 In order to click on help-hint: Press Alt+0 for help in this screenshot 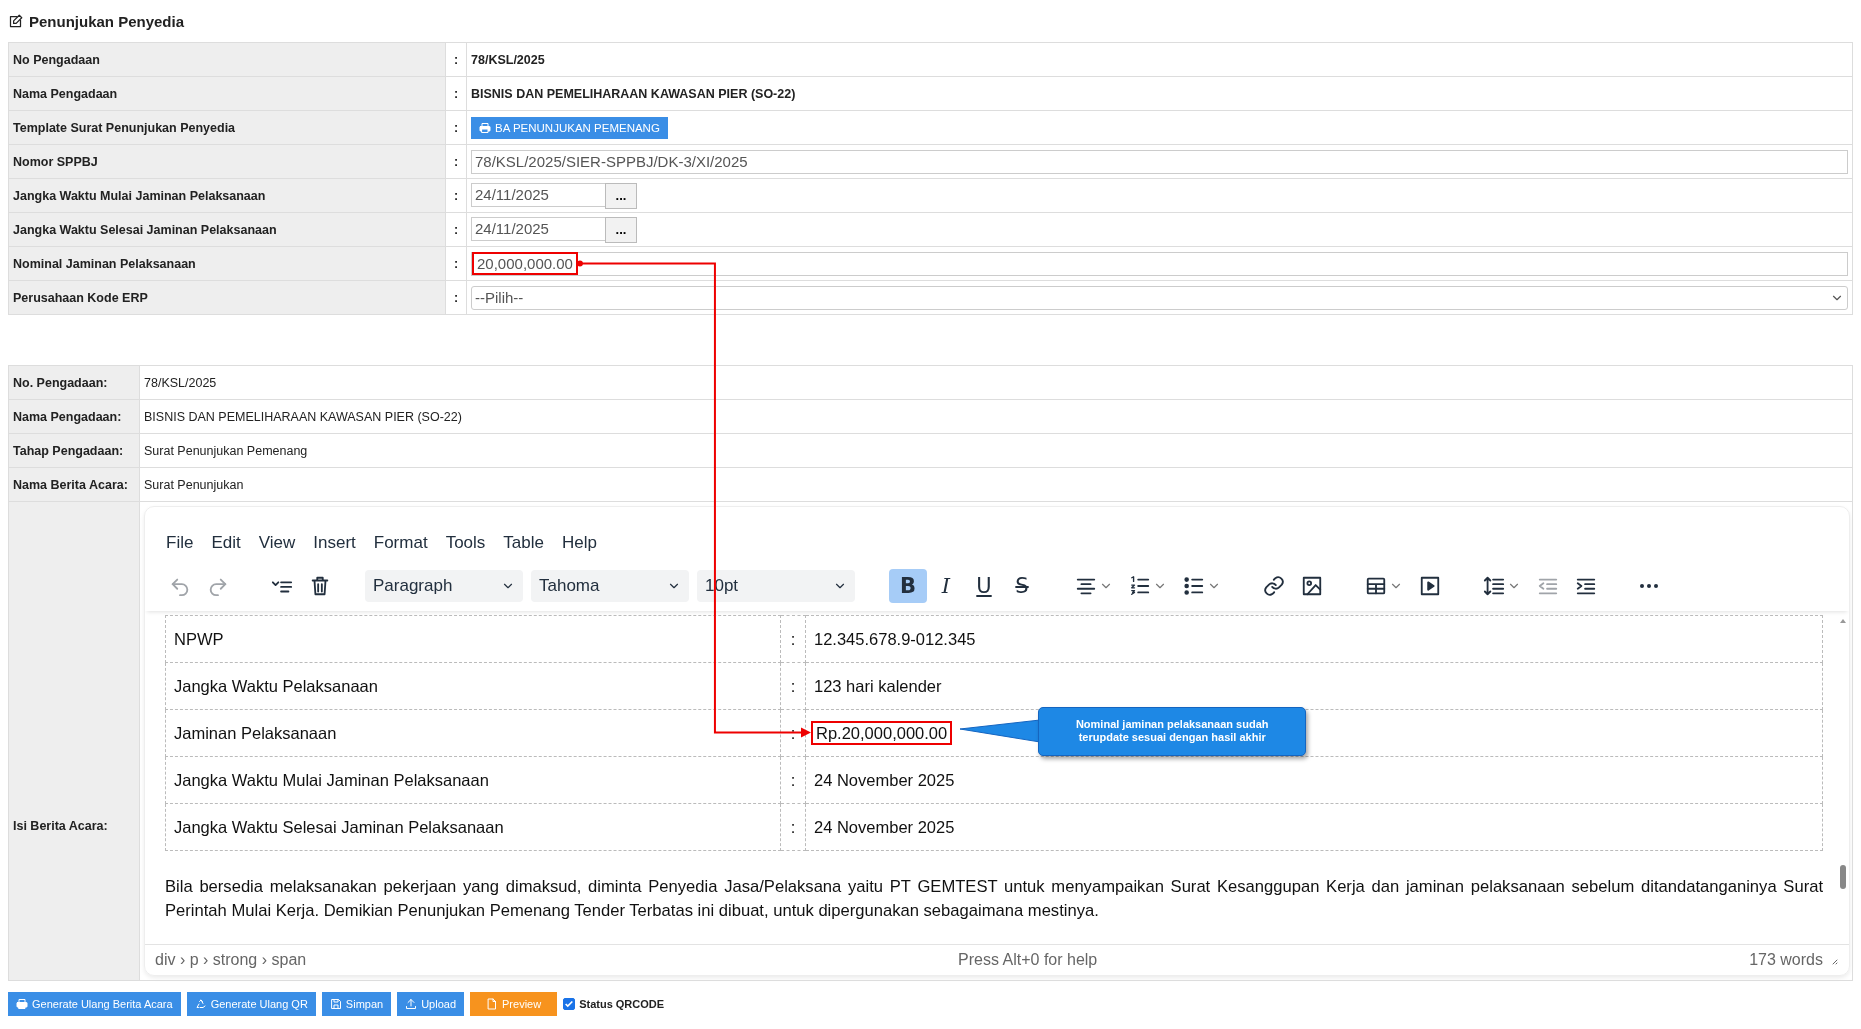, I will do `click(1028, 960)`.